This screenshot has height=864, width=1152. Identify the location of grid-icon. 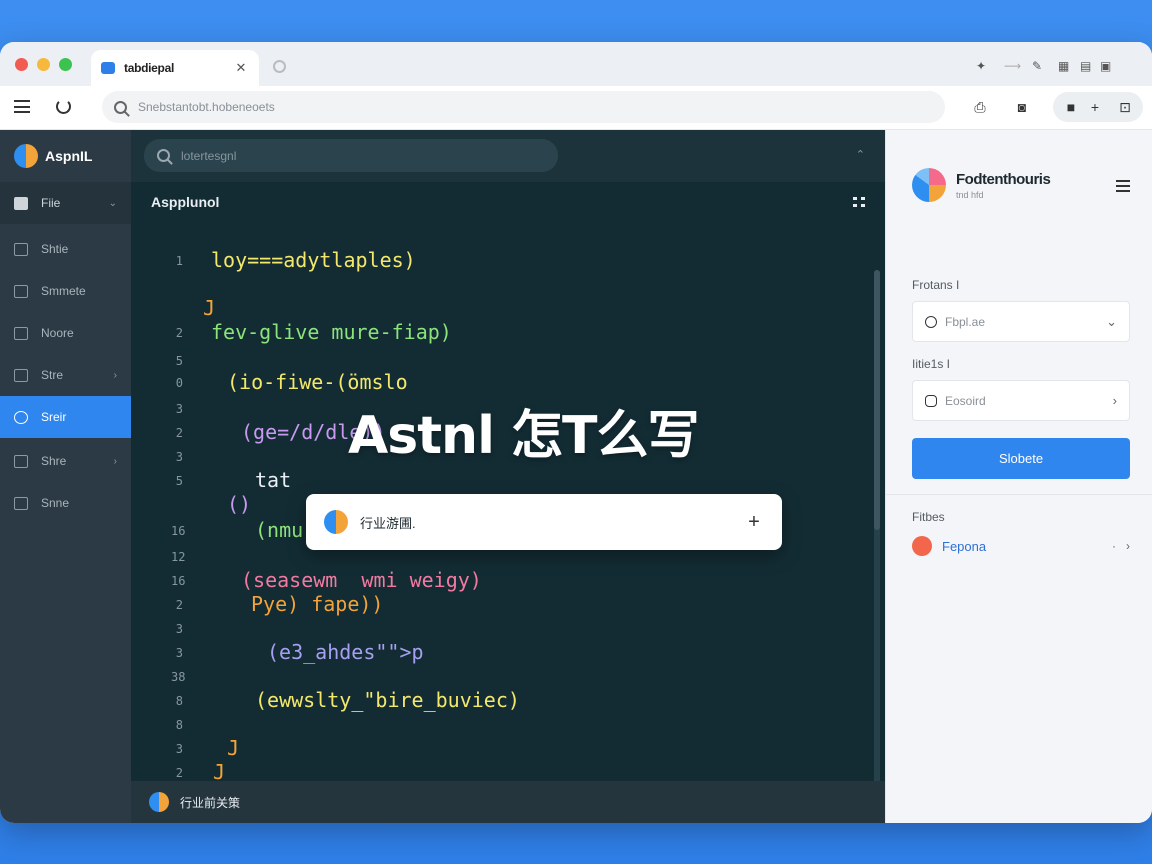
(859, 202).